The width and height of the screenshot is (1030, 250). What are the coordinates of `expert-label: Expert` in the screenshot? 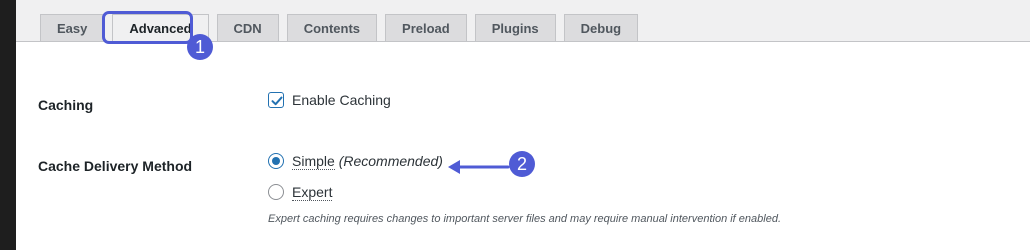 It's located at (312, 192).